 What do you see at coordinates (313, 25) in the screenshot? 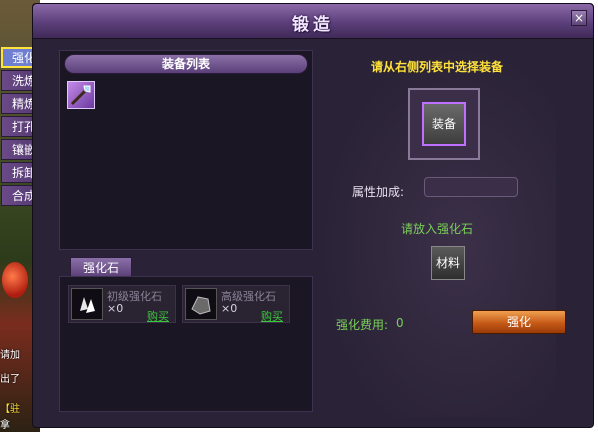
I see `window-title: 锻造` at bounding box center [313, 25].